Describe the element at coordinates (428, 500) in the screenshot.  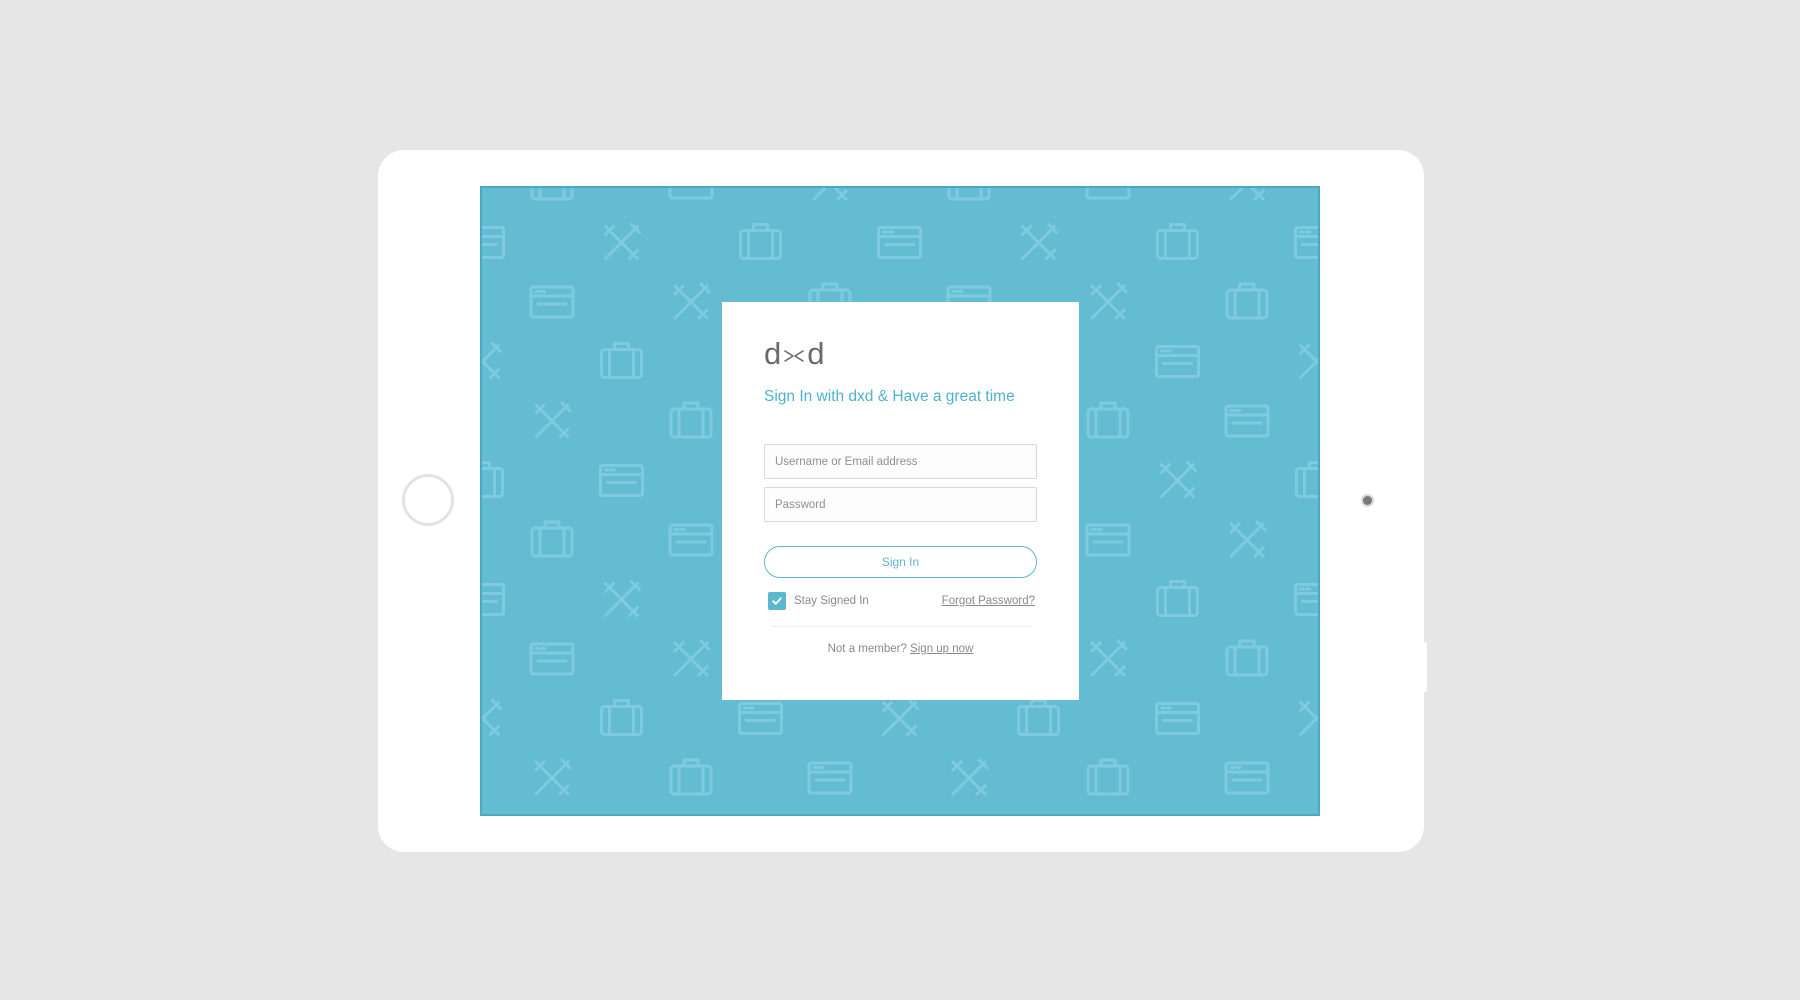
I see `home-button` at that location.